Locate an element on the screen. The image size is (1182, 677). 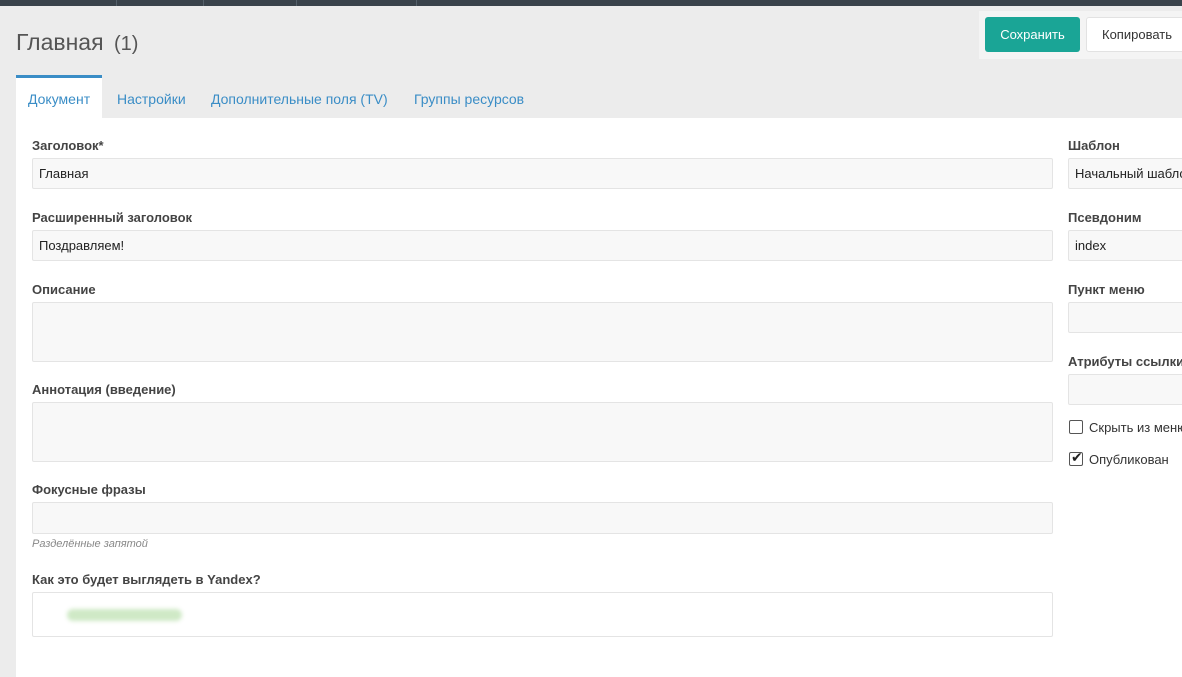
published-row: ✔ Опубликован is located at coordinates (1119, 458).